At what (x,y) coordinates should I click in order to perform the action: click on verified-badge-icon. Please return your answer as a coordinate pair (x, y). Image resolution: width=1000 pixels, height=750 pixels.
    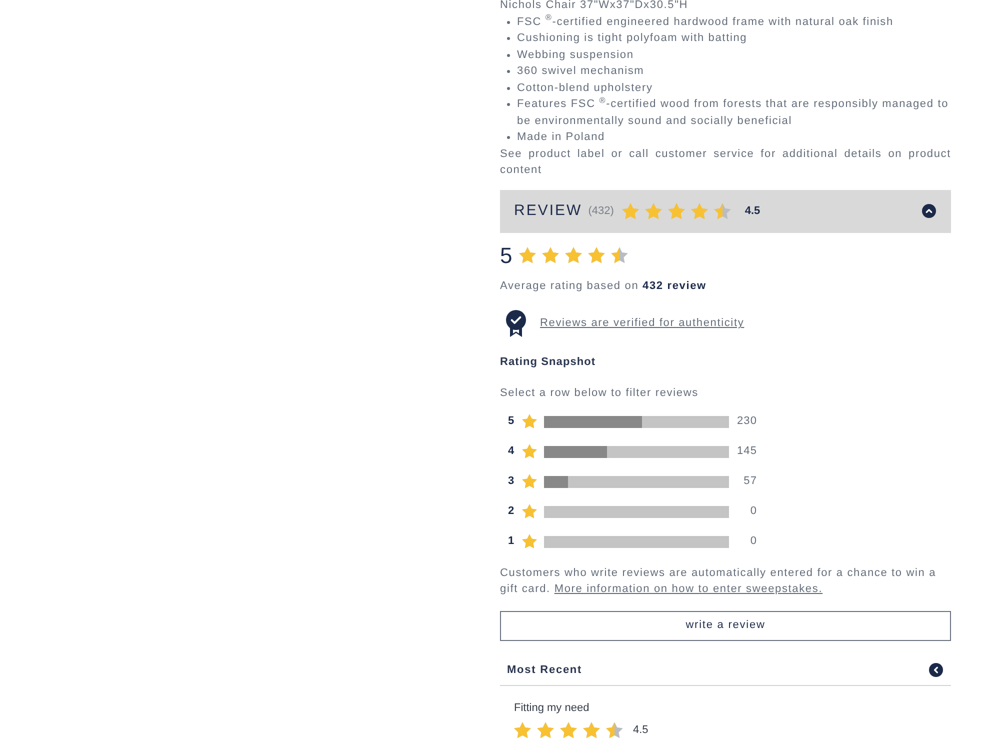
    Looking at the image, I should click on (516, 324).